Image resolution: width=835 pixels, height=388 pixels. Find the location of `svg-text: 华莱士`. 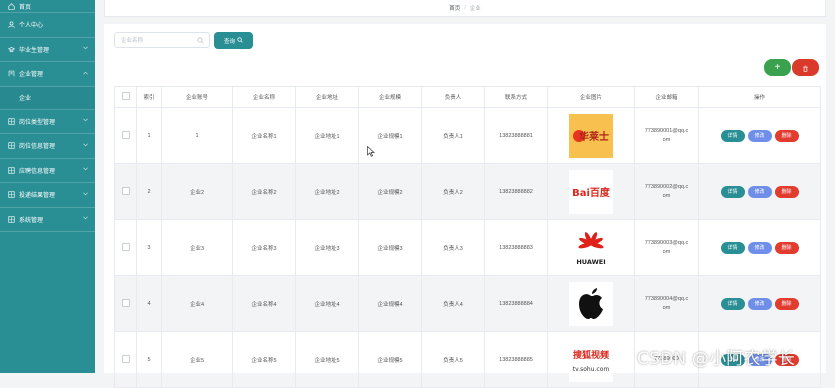

svg-text: 华莱士 is located at coordinates (594, 136).